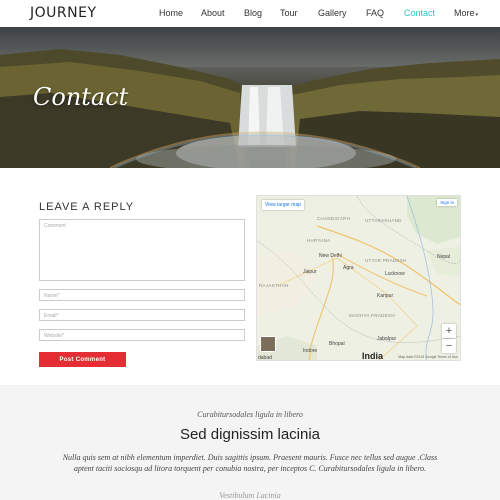 This screenshot has width=500, height=500. Describe the element at coordinates (55, 226) in the screenshot. I see `comment-placeholder: Comment` at that location.